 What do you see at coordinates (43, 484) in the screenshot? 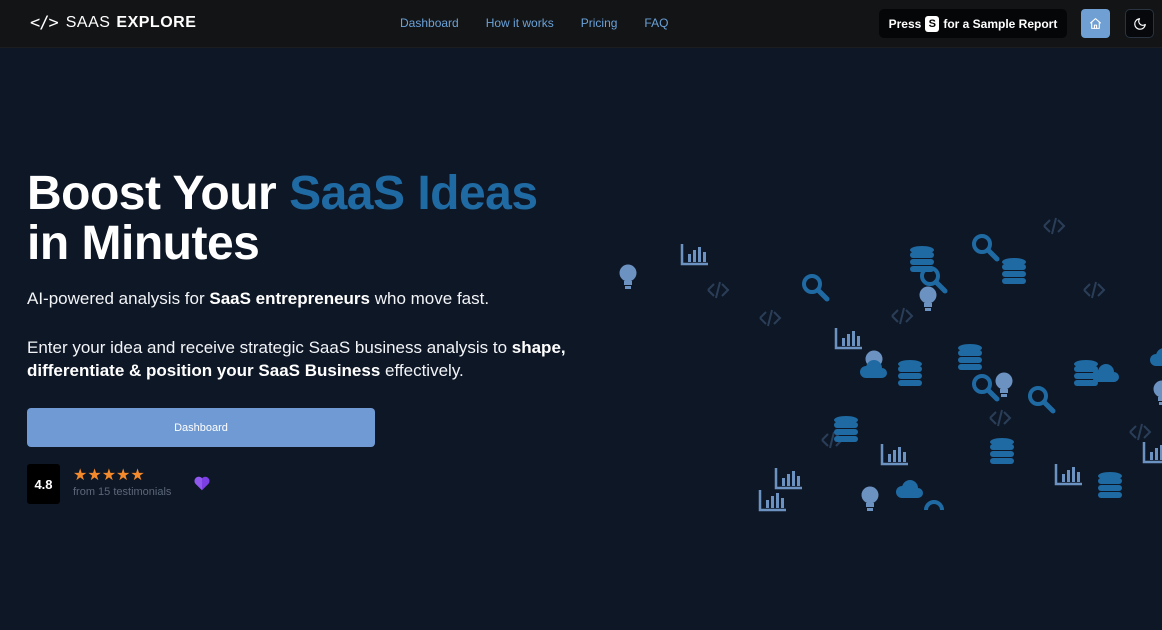
I see `rating-score-badge: 4.8` at bounding box center [43, 484].